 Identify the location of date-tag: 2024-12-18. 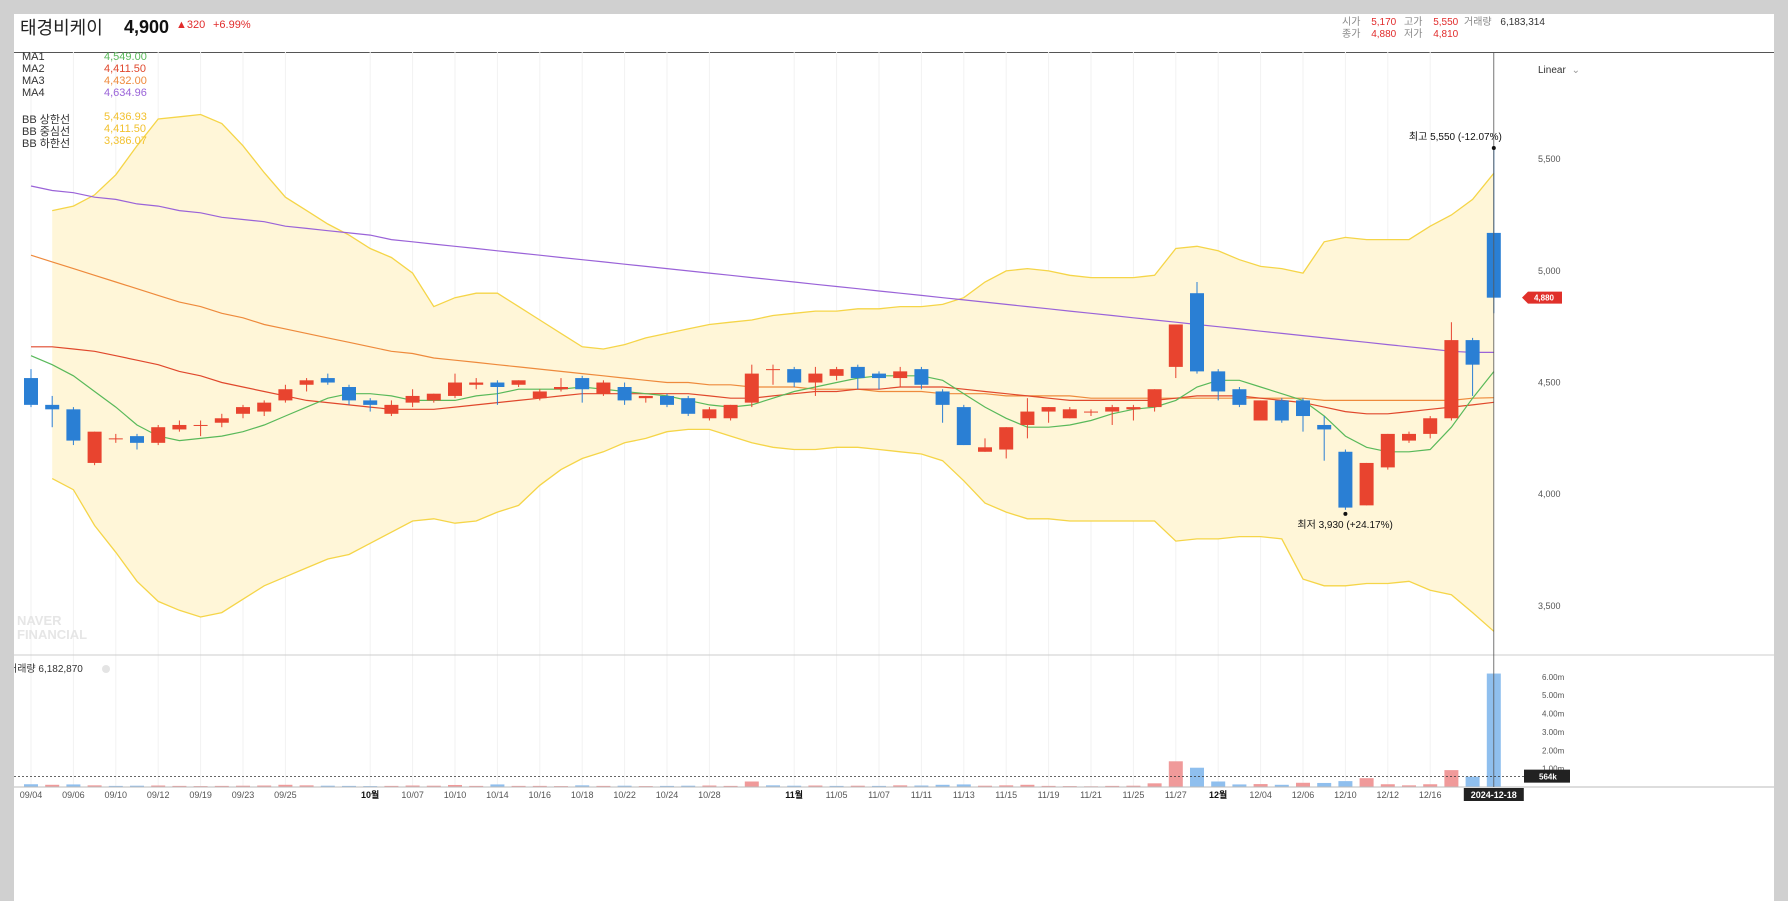
(1494, 795).